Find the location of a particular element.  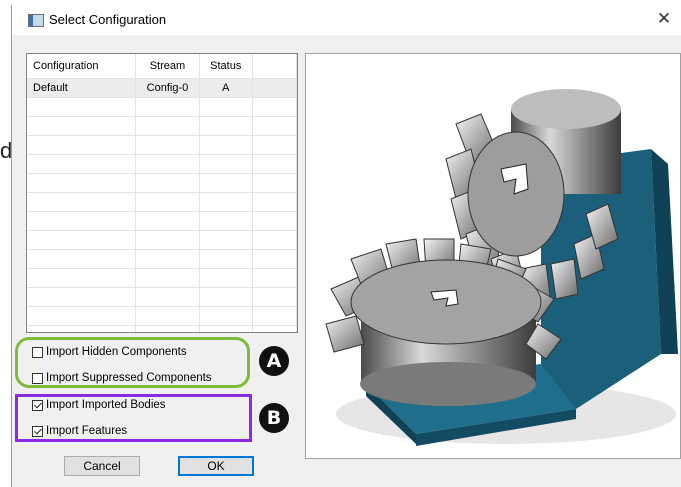

column-header-stream: Stream is located at coordinates (167, 66).